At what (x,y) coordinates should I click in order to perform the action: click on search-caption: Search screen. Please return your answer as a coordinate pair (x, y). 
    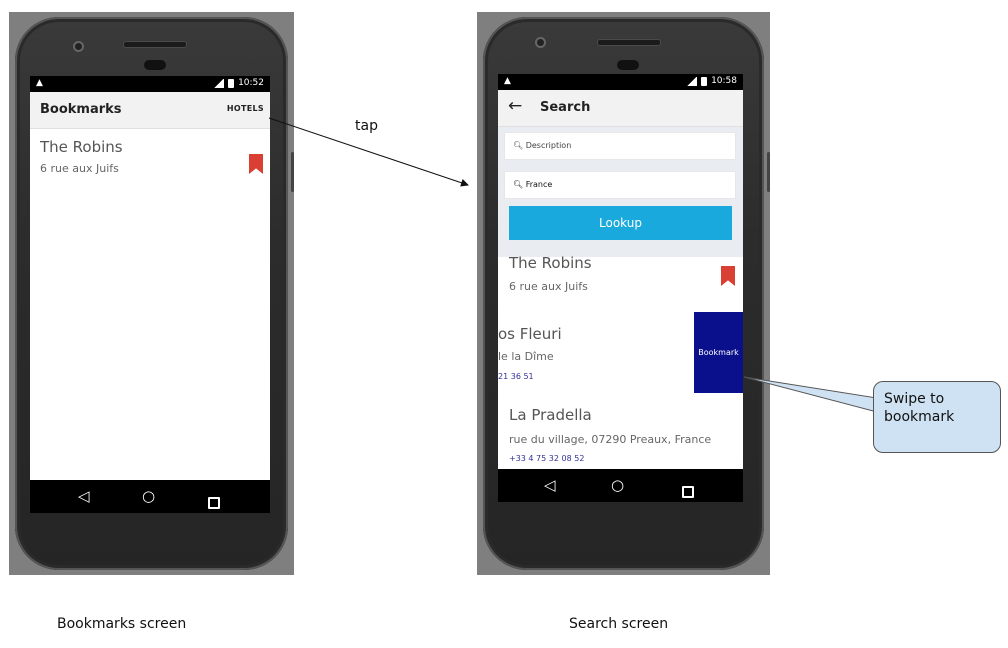
    Looking at the image, I should click on (619, 624).